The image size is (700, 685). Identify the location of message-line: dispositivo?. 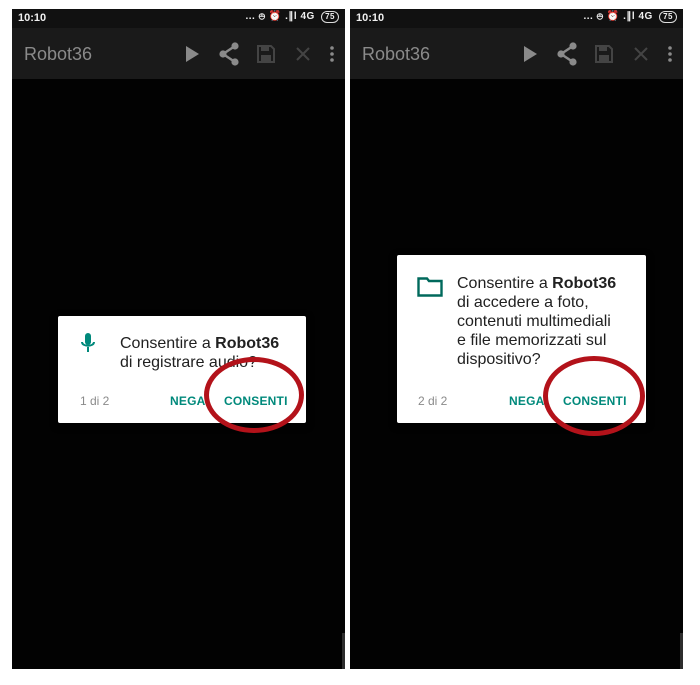
(499, 359).